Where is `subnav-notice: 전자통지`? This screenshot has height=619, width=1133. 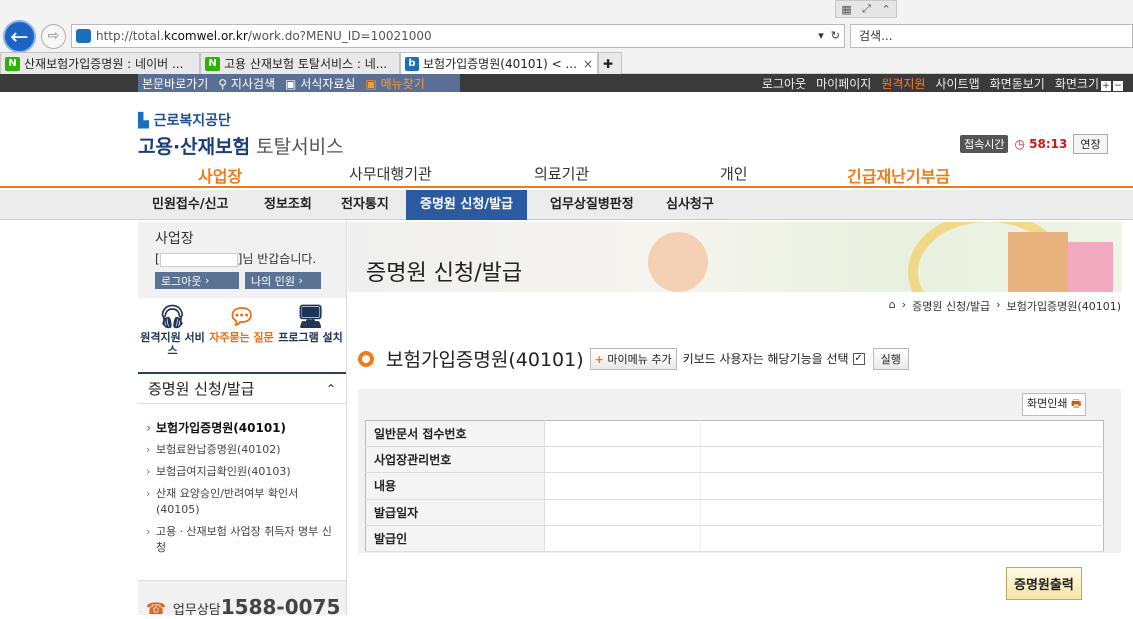
subnav-notice: 전자통지 is located at coordinates (365, 205).